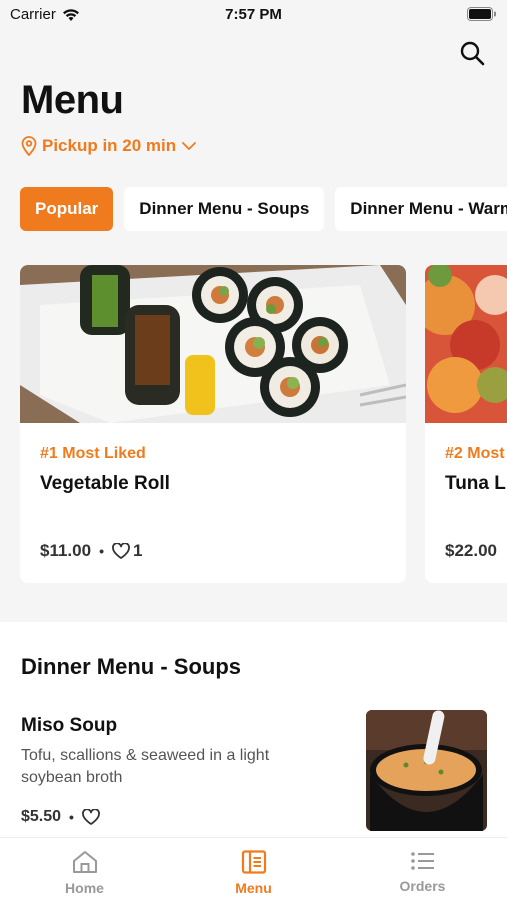 This screenshot has width=507, height=900. Describe the element at coordinates (84, 888) in the screenshot. I see `tab-label: Home` at that location.